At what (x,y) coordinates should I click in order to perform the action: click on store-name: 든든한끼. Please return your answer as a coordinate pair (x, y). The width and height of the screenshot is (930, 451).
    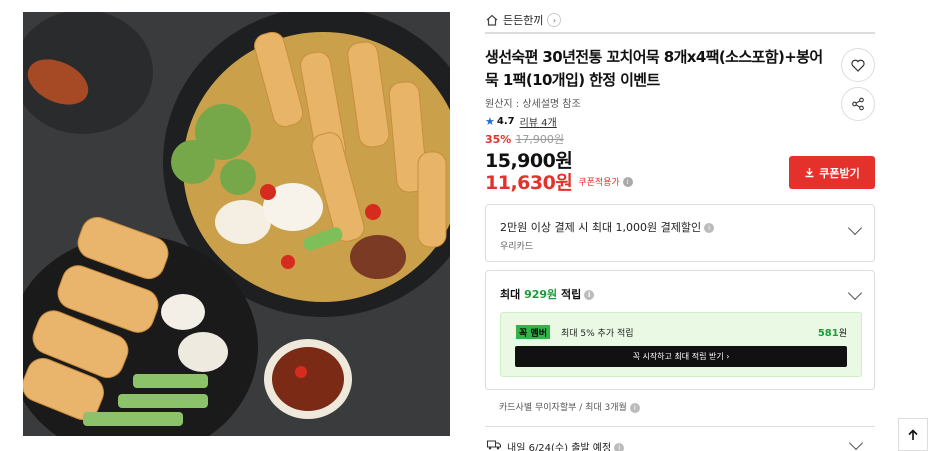
    Looking at the image, I should click on (523, 20).